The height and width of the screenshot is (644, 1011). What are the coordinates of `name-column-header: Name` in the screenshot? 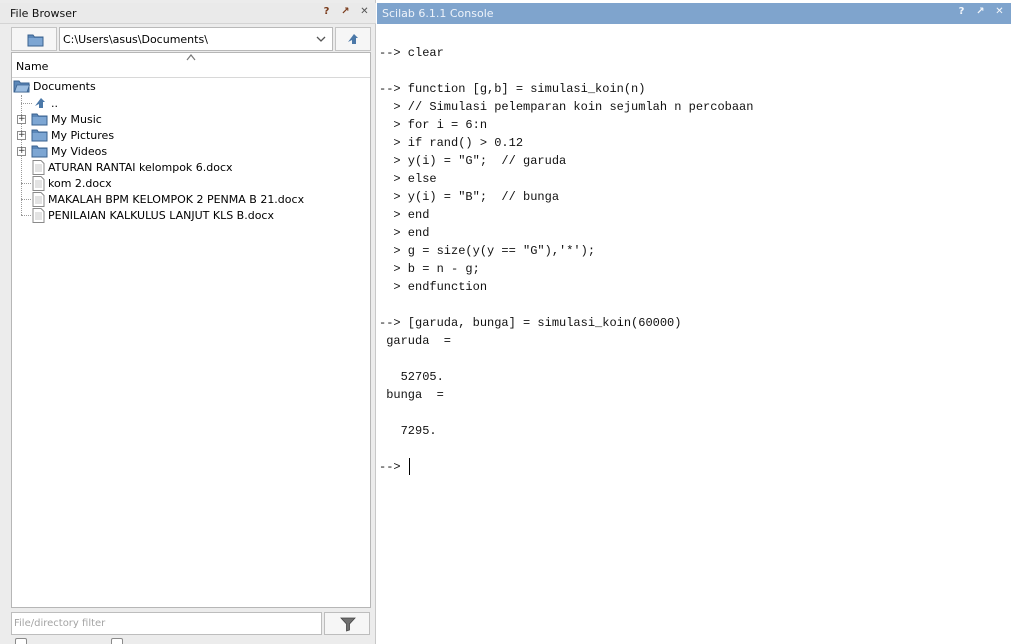 It's located at (191, 65).